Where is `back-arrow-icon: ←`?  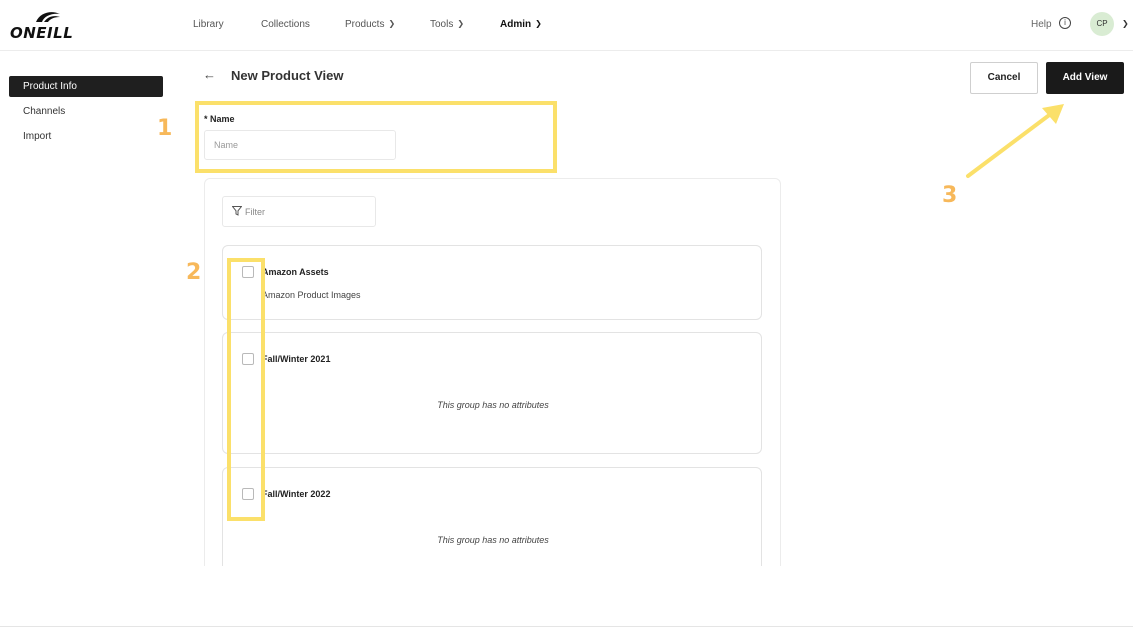
back-arrow-icon: ← is located at coordinates (209, 74).